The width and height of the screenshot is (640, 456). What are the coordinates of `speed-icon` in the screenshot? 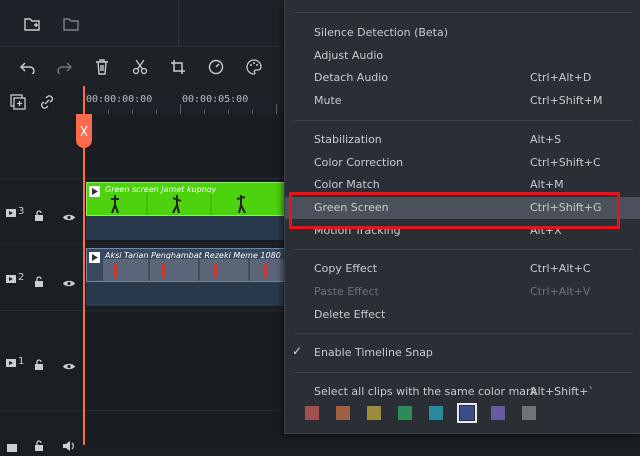 It's located at (216, 67).